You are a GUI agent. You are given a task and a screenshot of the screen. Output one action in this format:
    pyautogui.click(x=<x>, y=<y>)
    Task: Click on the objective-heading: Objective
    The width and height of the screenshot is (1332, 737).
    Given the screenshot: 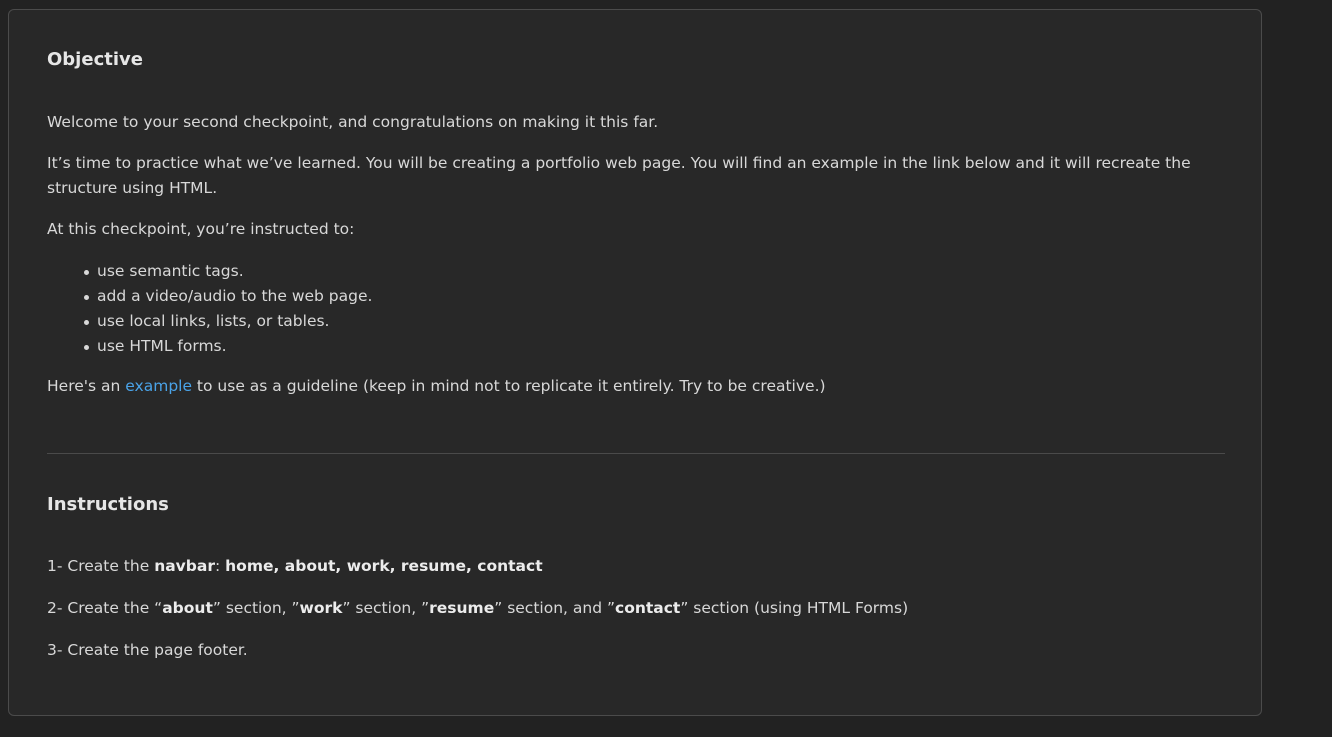 What is the action you would take?
    pyautogui.click(x=95, y=59)
    